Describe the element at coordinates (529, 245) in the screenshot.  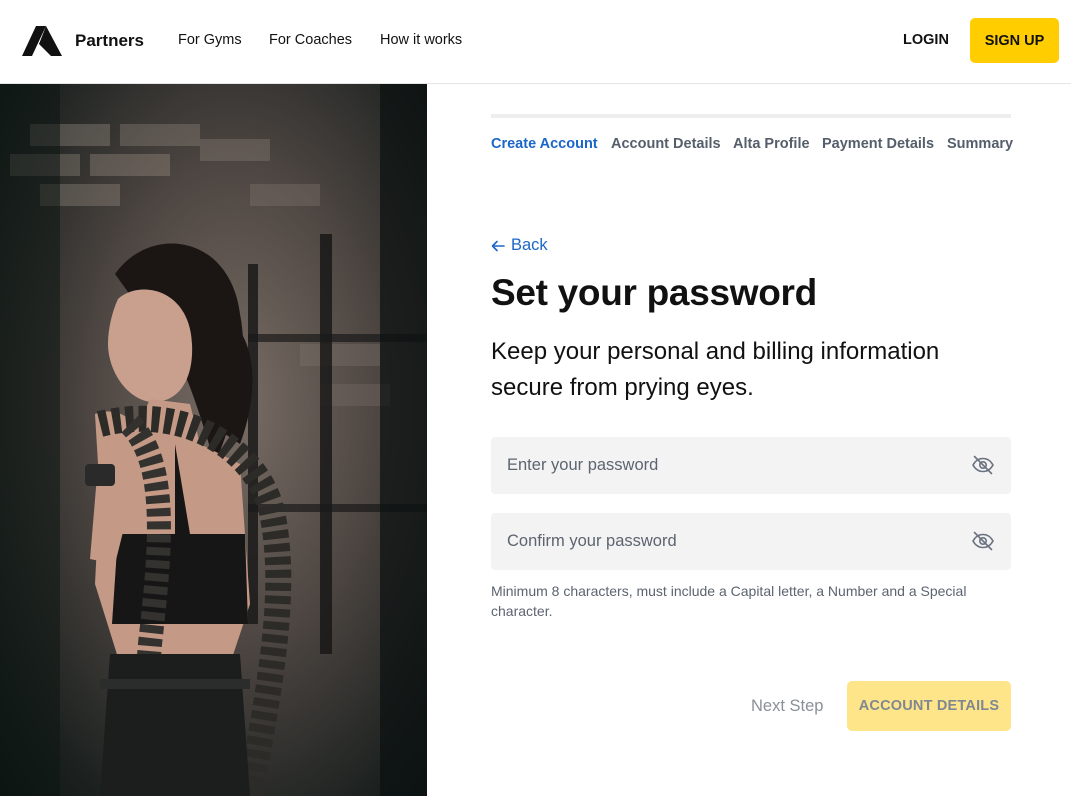
I see `back-label: Back` at that location.